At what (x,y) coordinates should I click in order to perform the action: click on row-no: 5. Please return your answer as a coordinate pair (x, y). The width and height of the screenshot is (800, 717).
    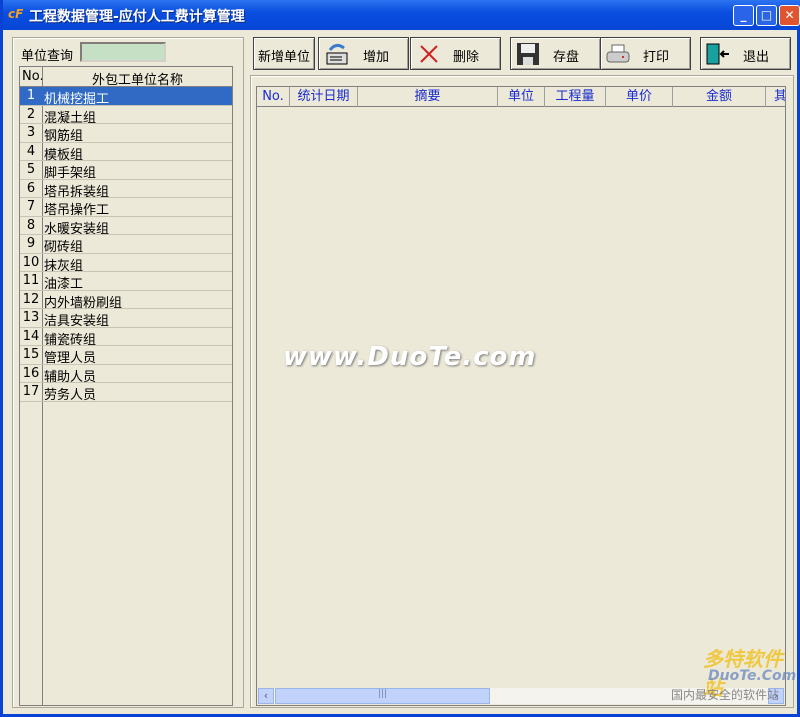
    Looking at the image, I should click on (31, 169).